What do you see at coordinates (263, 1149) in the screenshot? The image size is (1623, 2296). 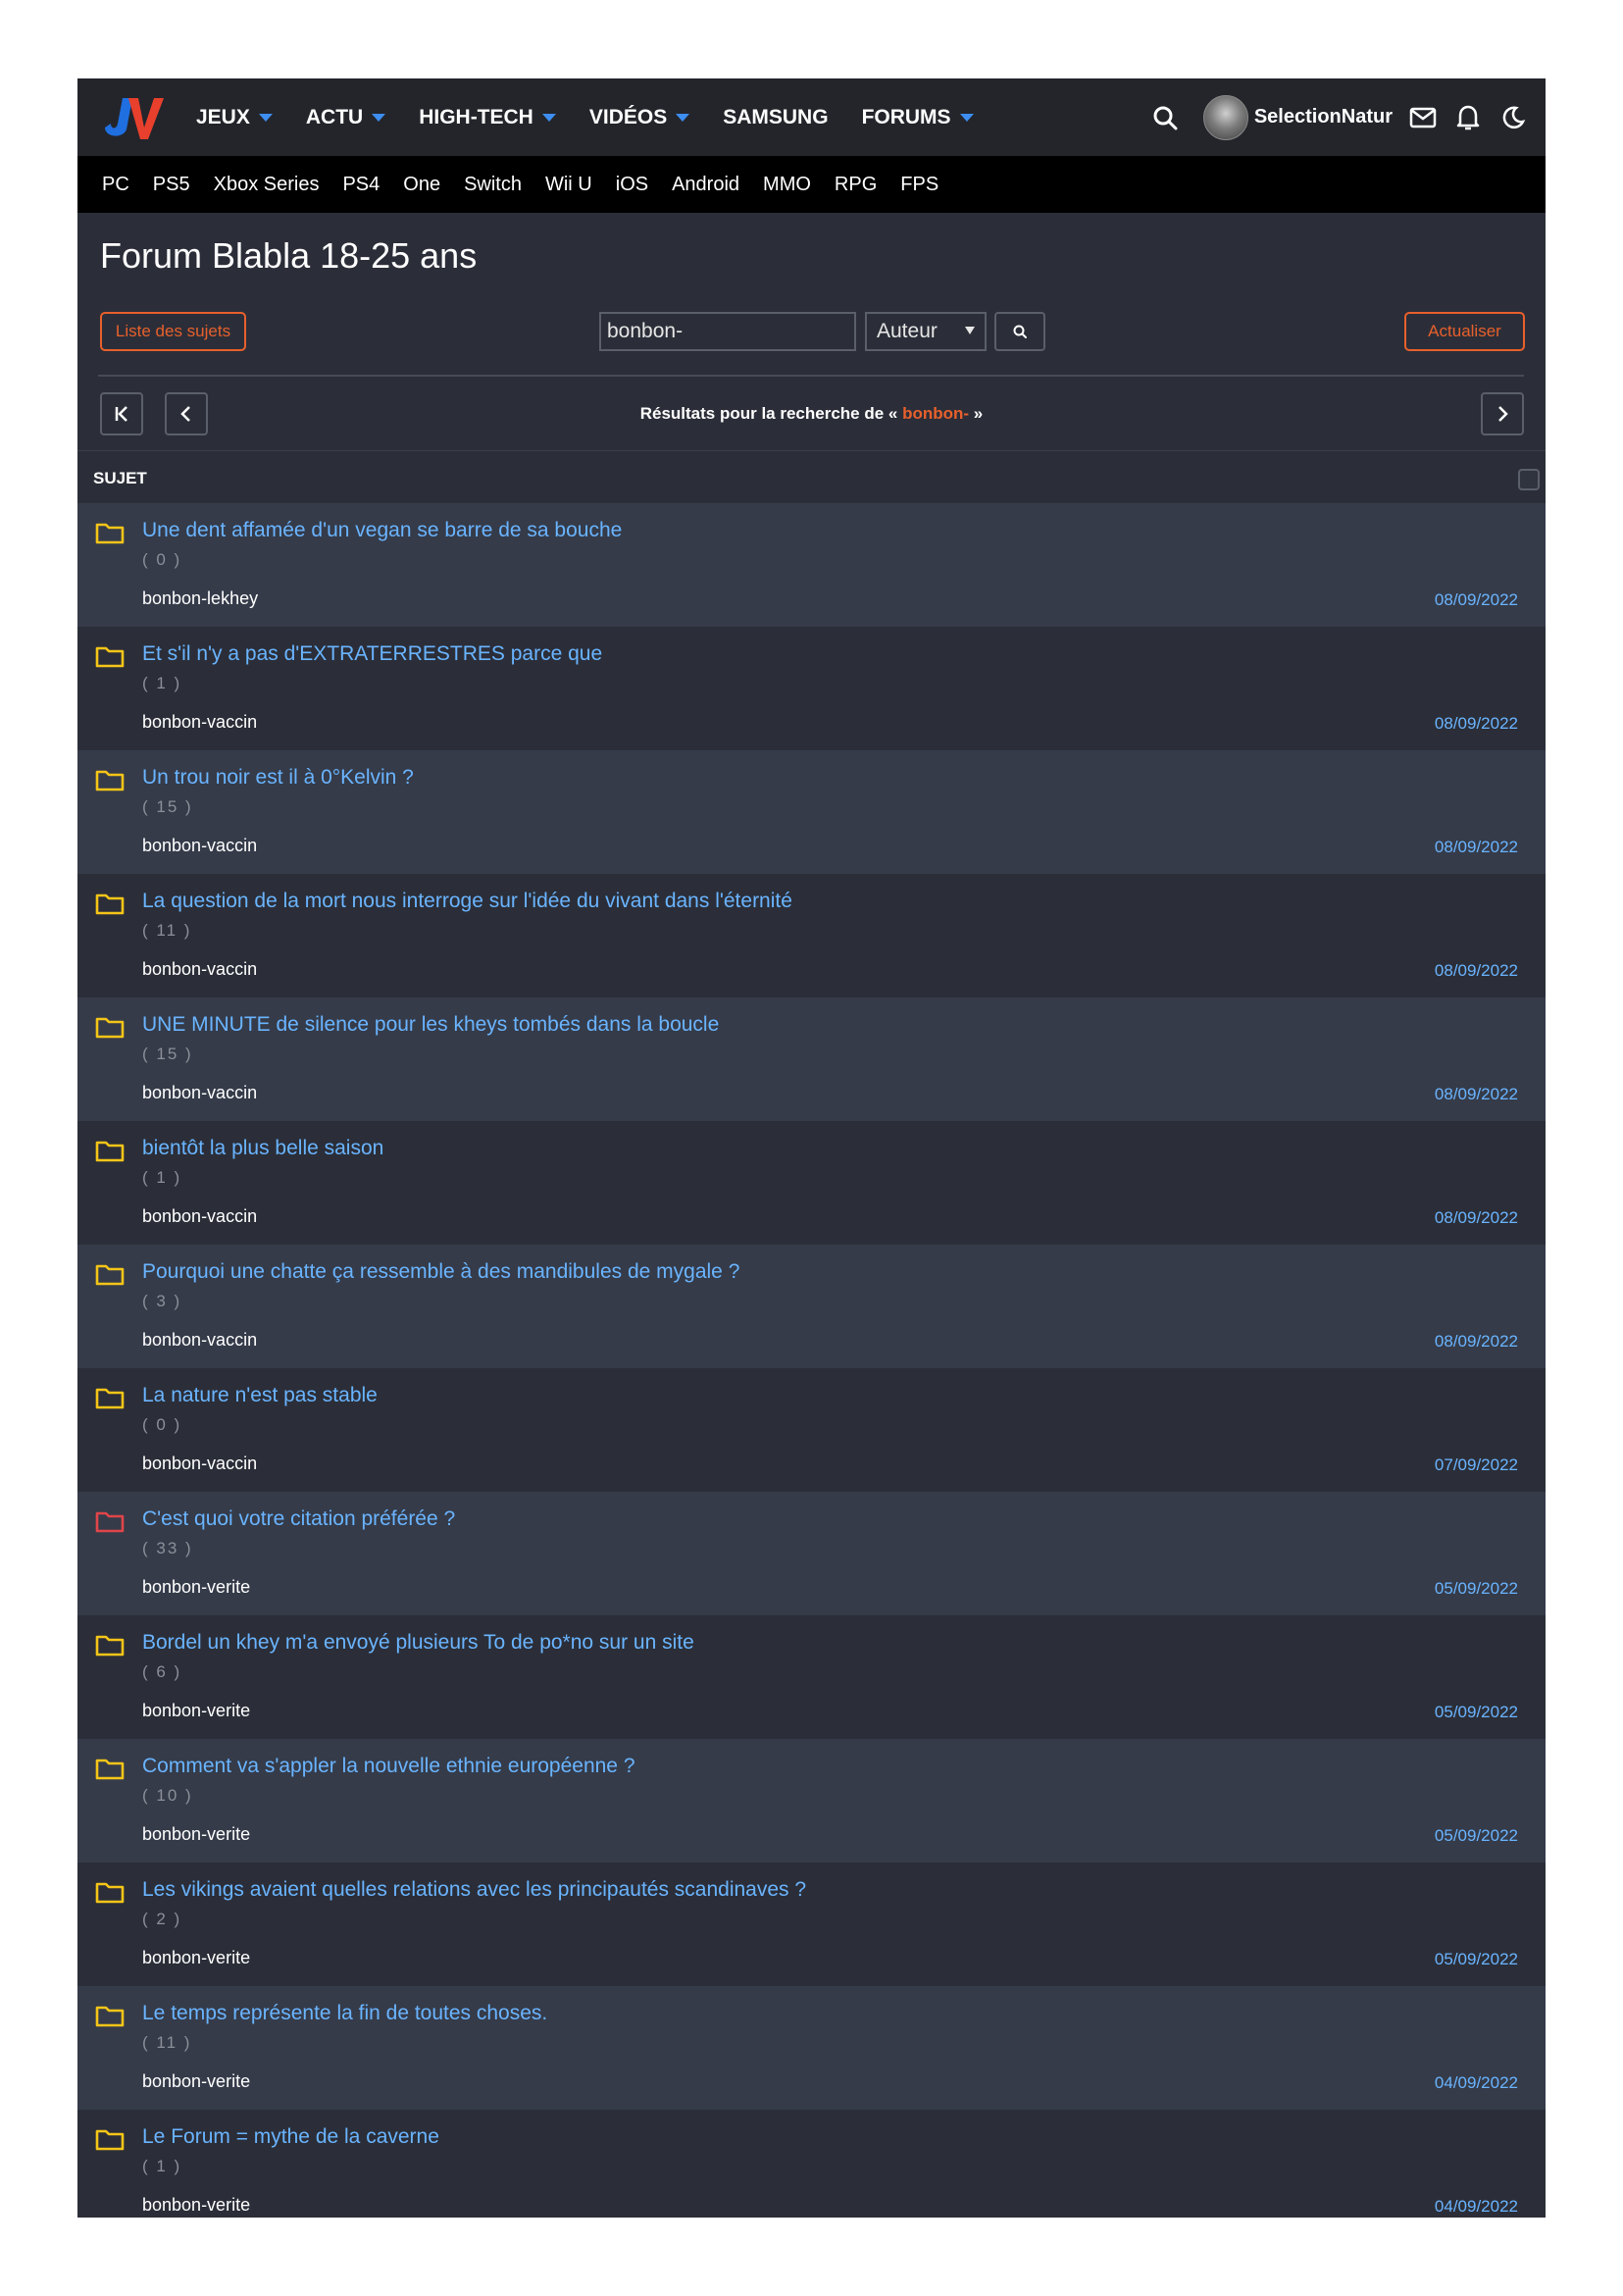 I see `topic-title: bientôt la plus belle saison` at bounding box center [263, 1149].